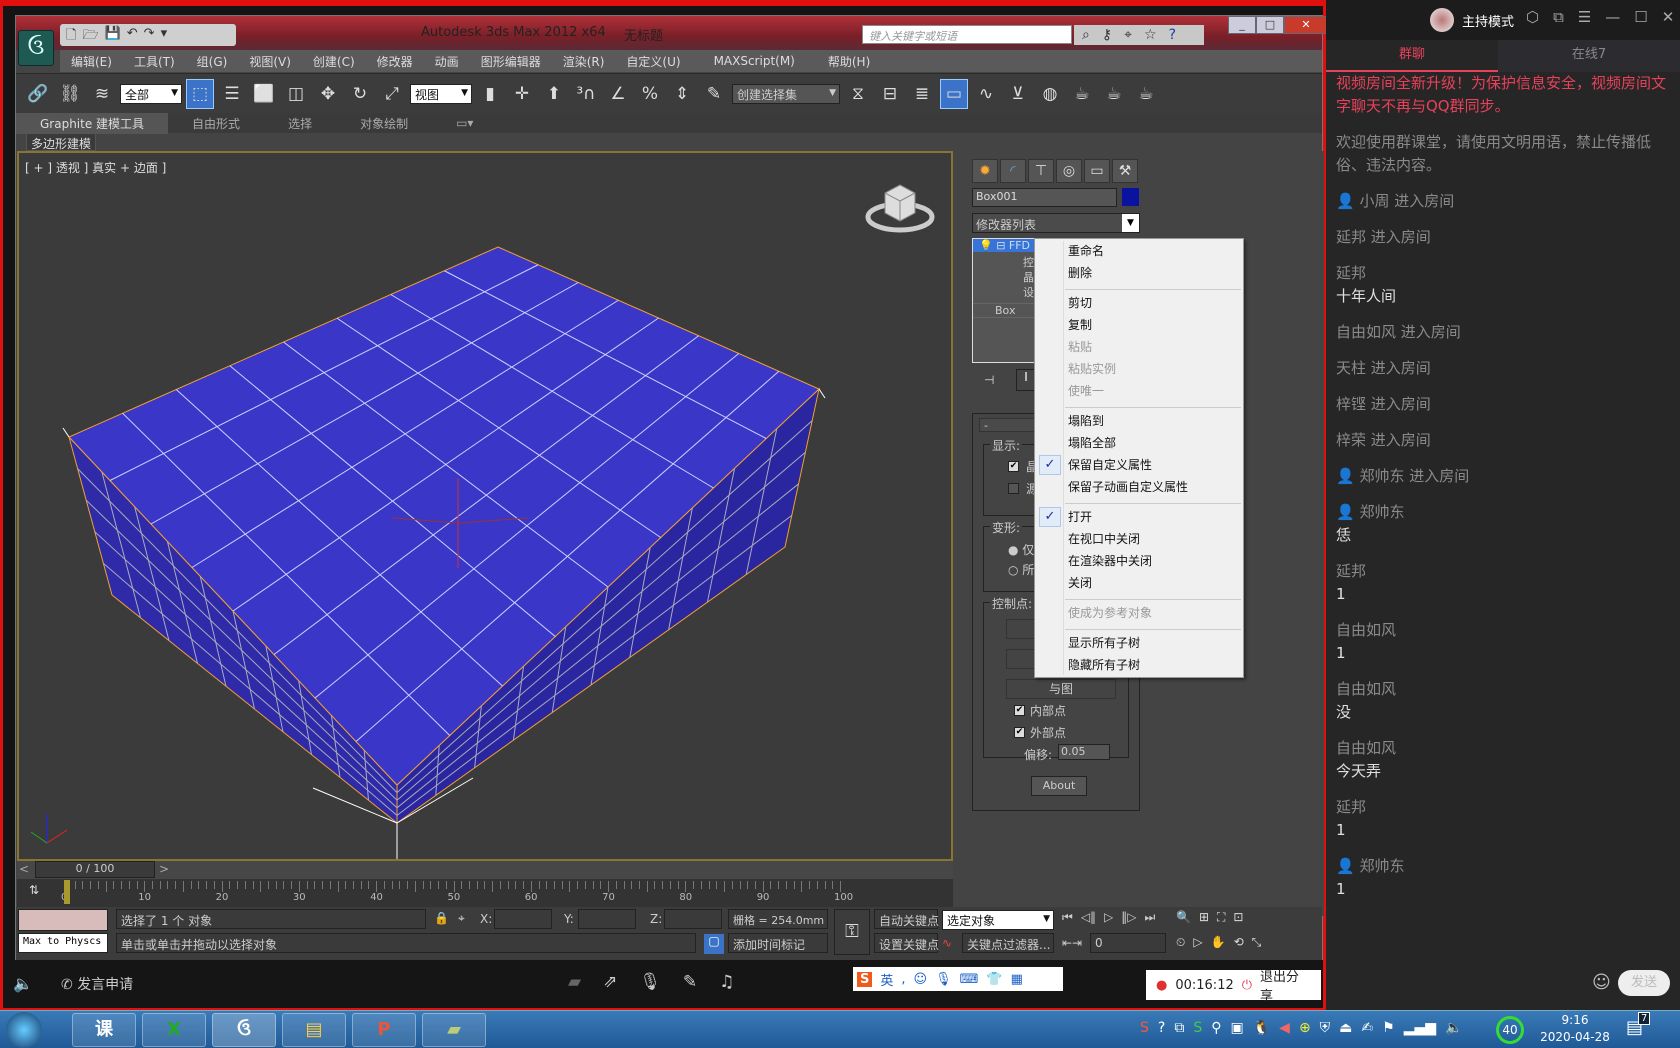 Image resolution: width=1680 pixels, height=1048 pixels. I want to click on ribbon-options-icon: ▭▾, so click(464, 123).